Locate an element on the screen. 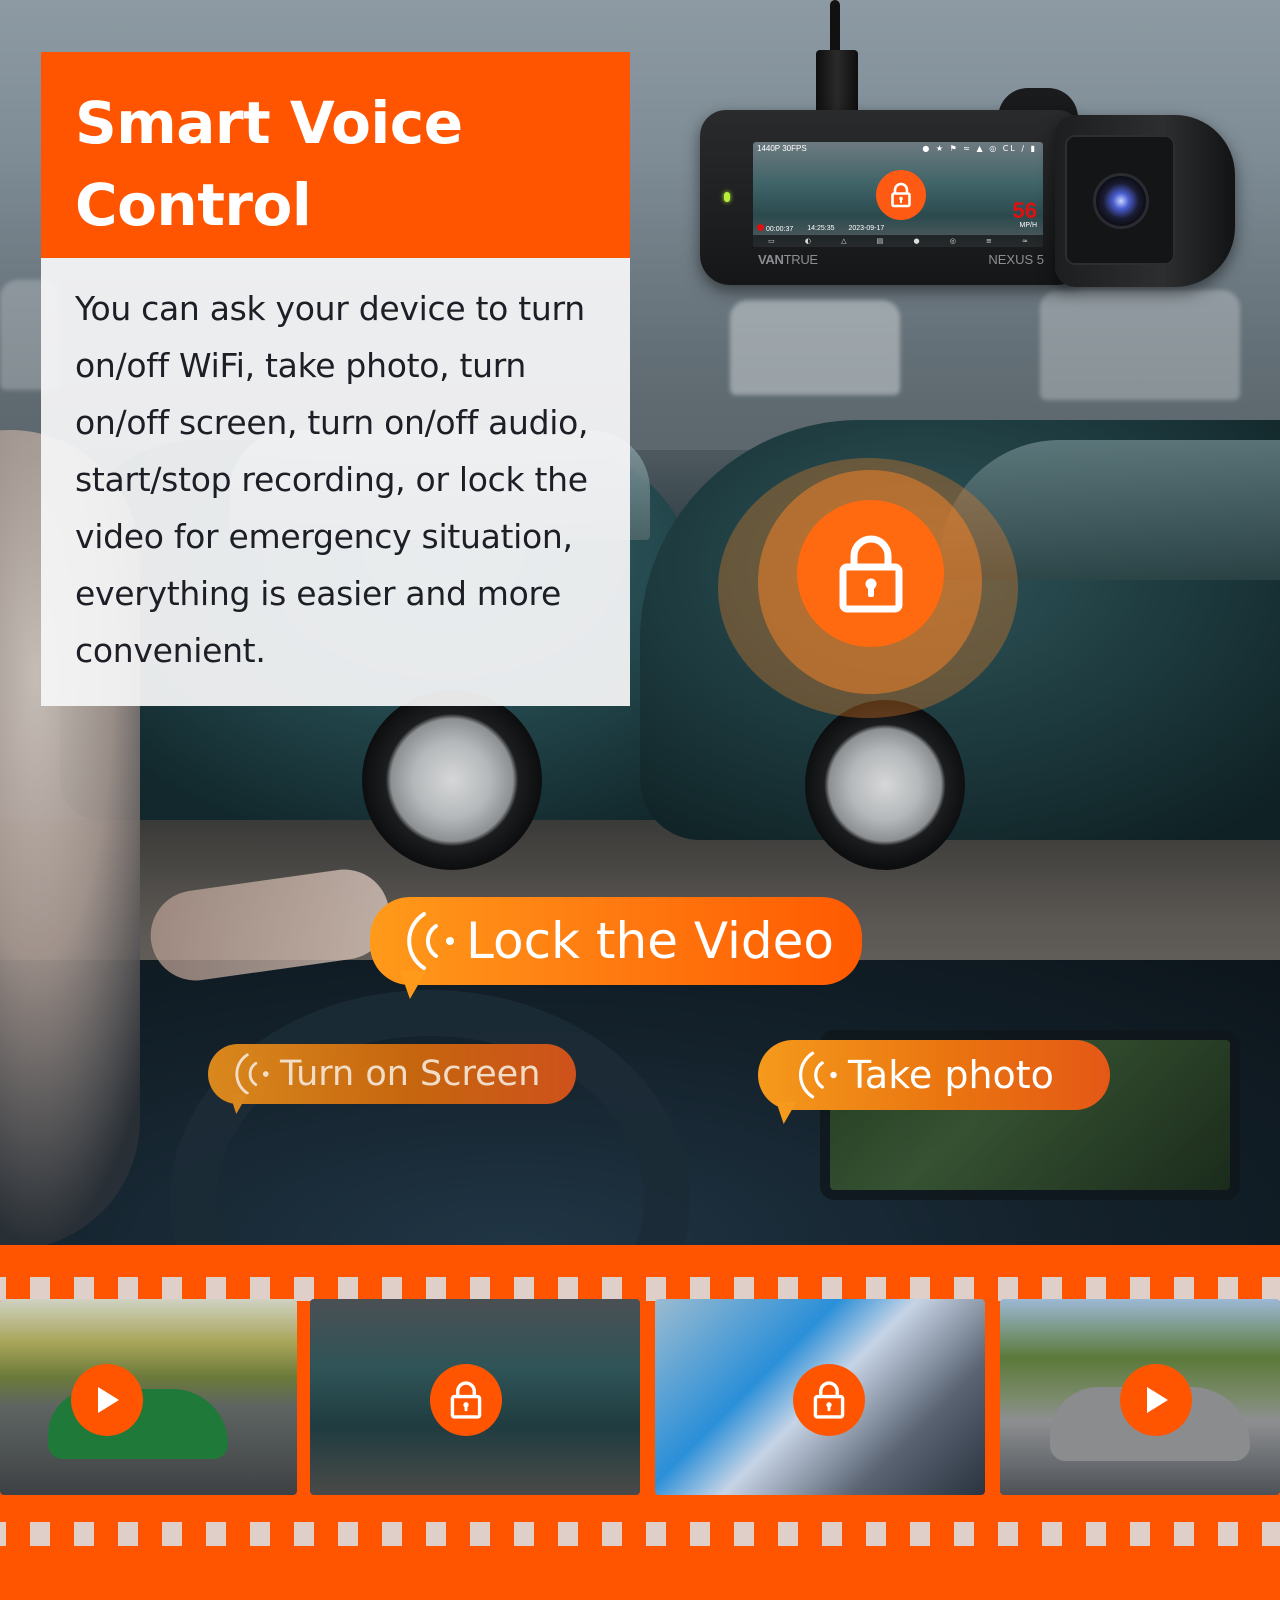 Image resolution: width=1280 pixels, height=1600 pixels. voice-command-label: Lock the Video is located at coordinates (650, 941).